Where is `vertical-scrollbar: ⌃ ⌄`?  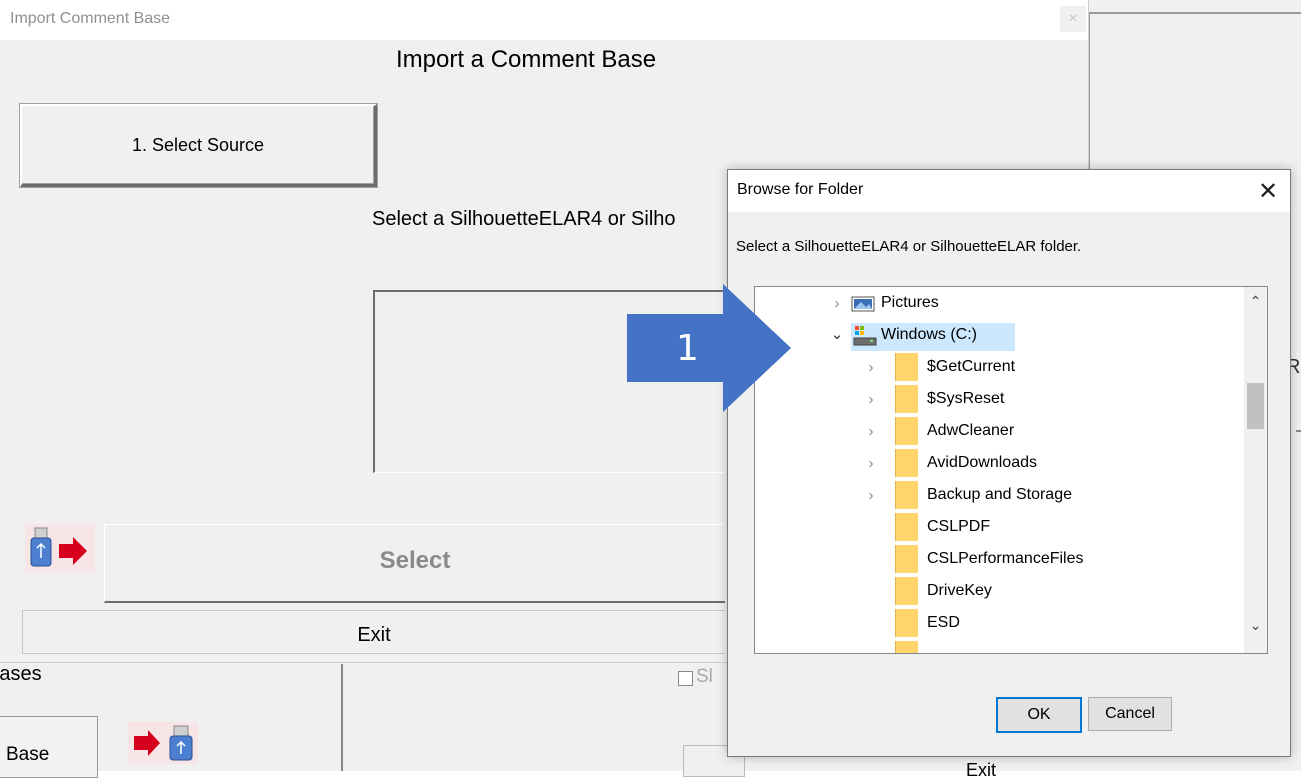 vertical-scrollbar: ⌃ ⌄ is located at coordinates (1255, 470).